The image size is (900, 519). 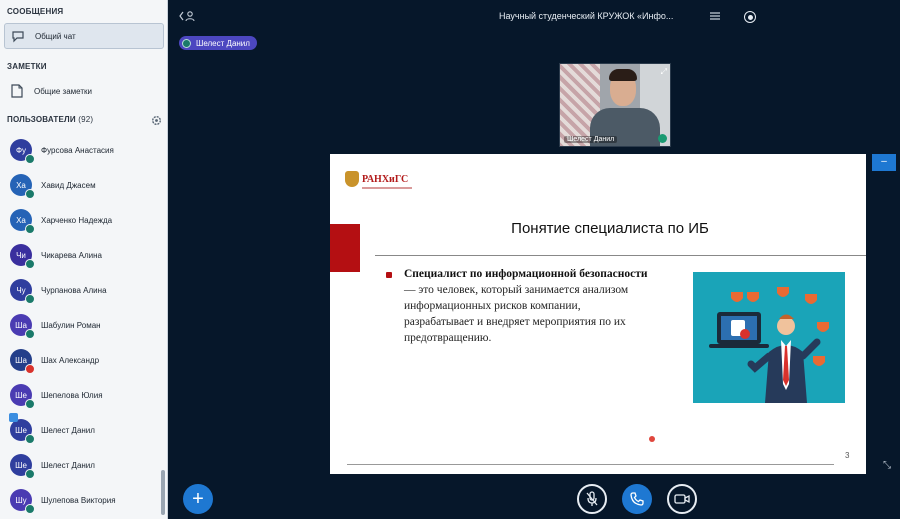 What do you see at coordinates (590, 464) in the screenshot?
I see `footer-divider` at bounding box center [590, 464].